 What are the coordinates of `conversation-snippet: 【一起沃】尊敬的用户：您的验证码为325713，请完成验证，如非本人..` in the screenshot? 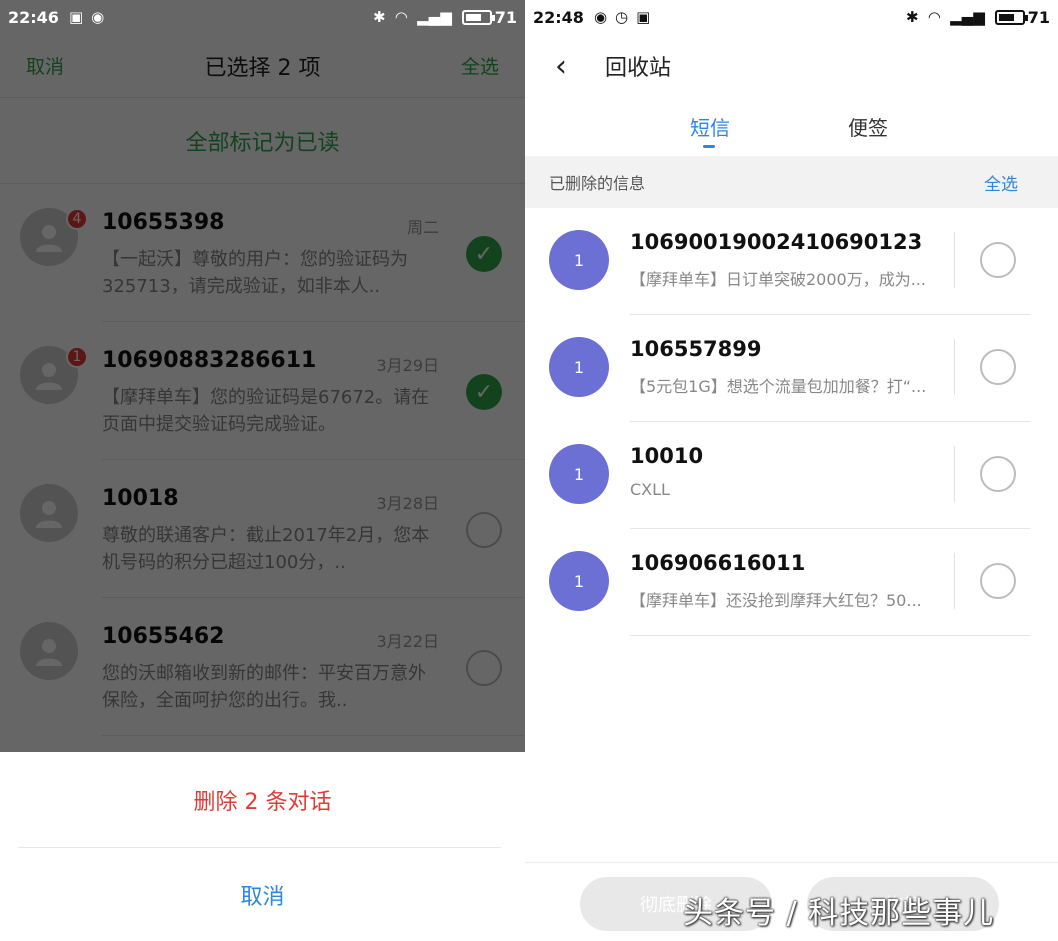 It's located at (255, 273).